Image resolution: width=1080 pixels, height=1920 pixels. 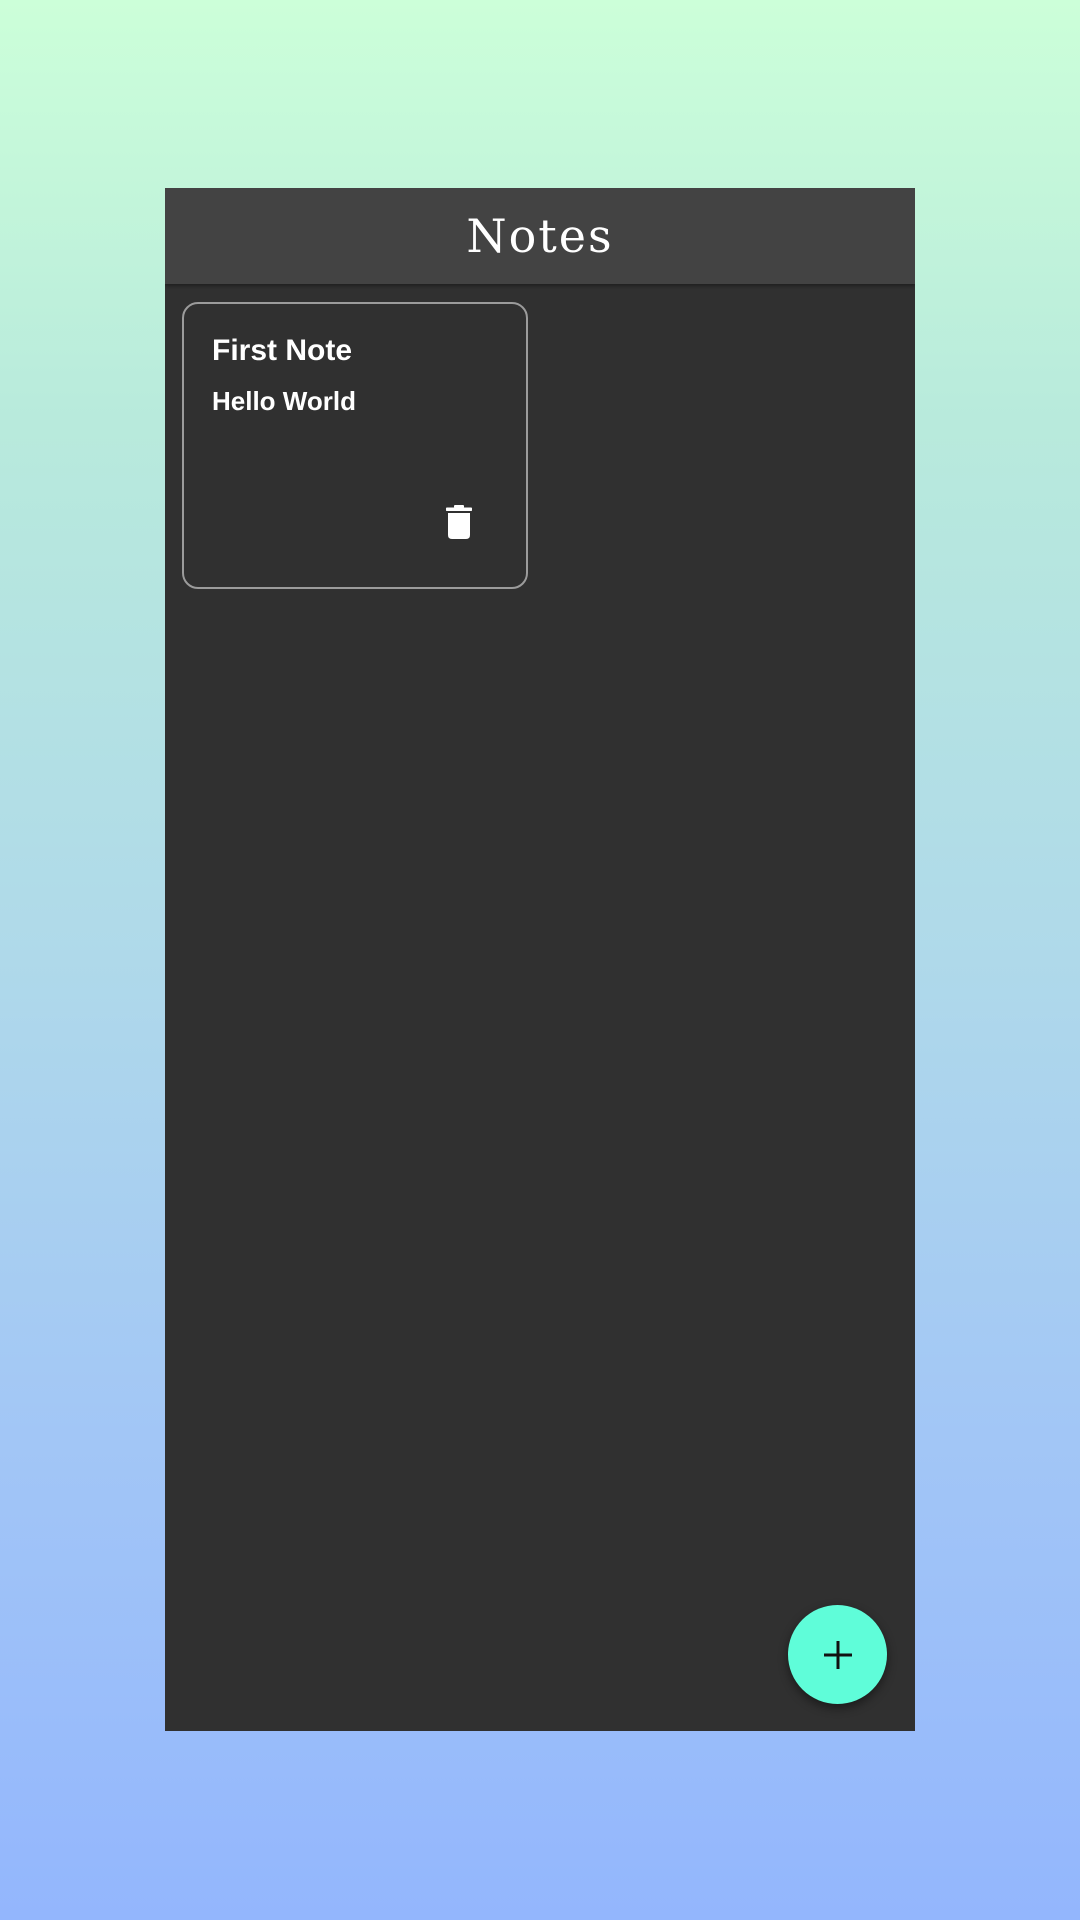 I want to click on delete-note-button, so click(x=459, y=522).